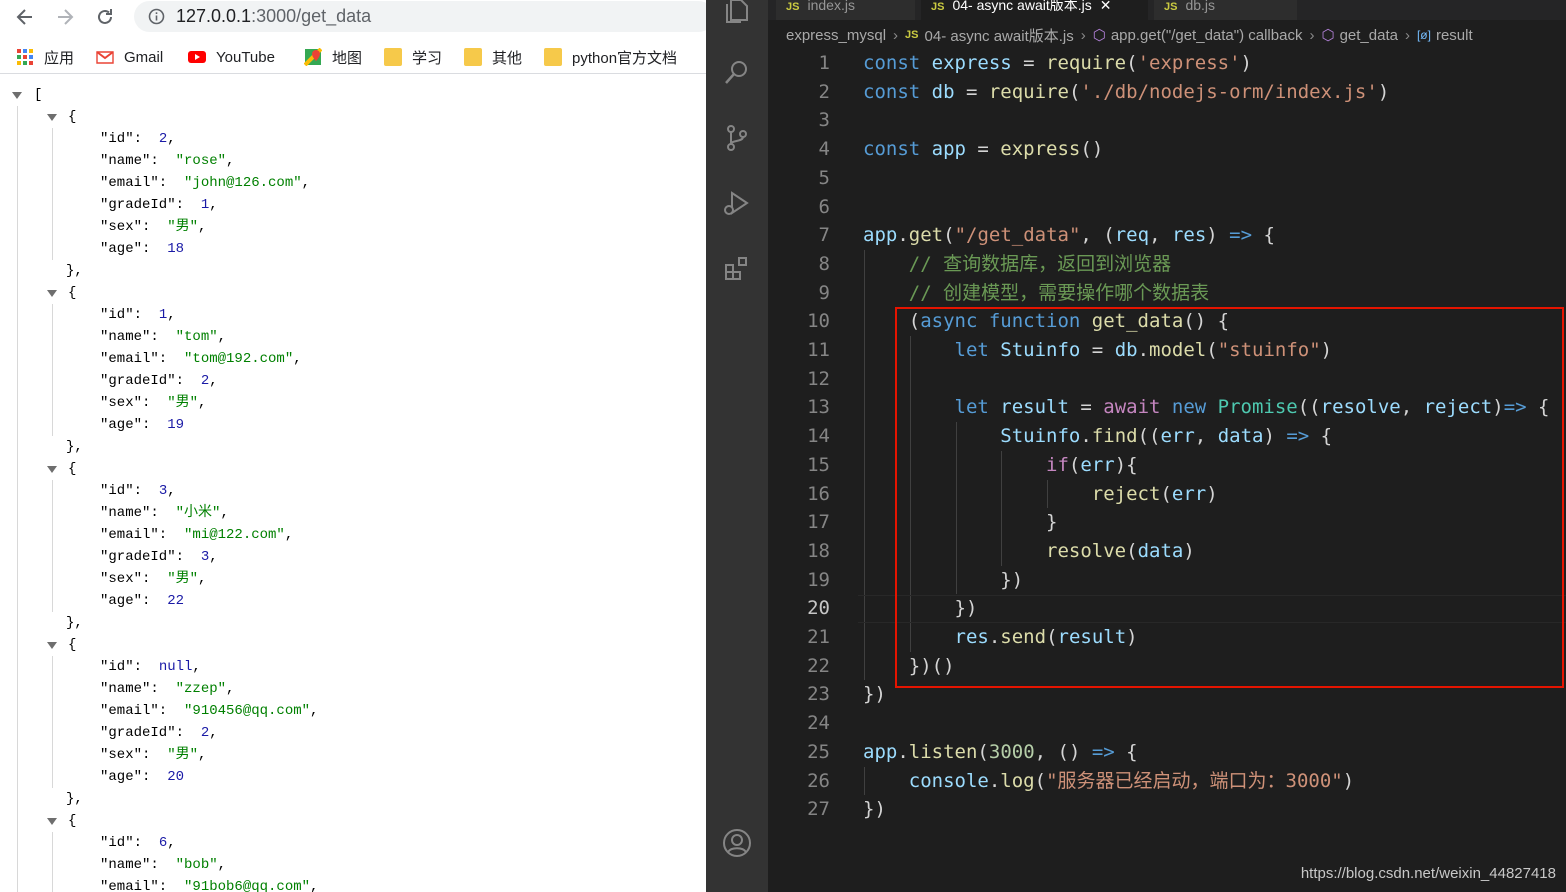 This screenshot has width=1566, height=892. Describe the element at coordinates (156, 16) in the screenshot. I see `info-icon` at that location.